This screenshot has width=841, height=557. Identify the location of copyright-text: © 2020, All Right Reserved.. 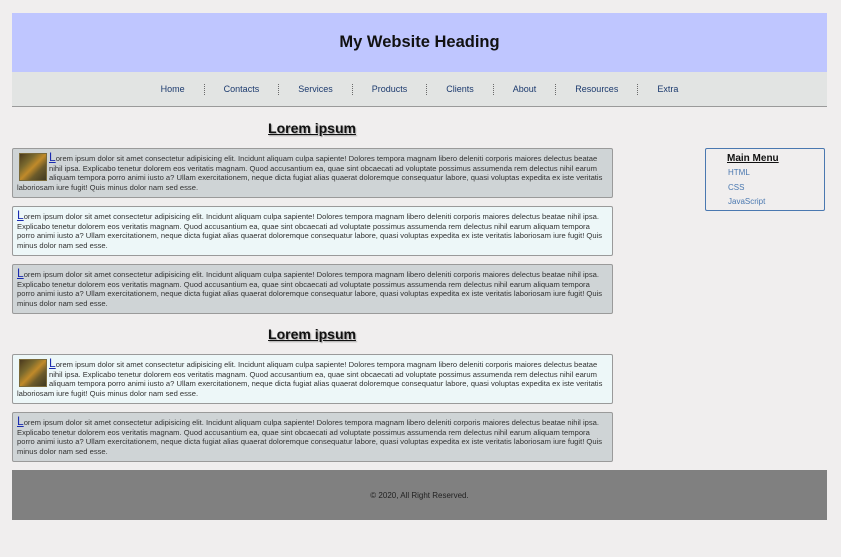
(419, 495).